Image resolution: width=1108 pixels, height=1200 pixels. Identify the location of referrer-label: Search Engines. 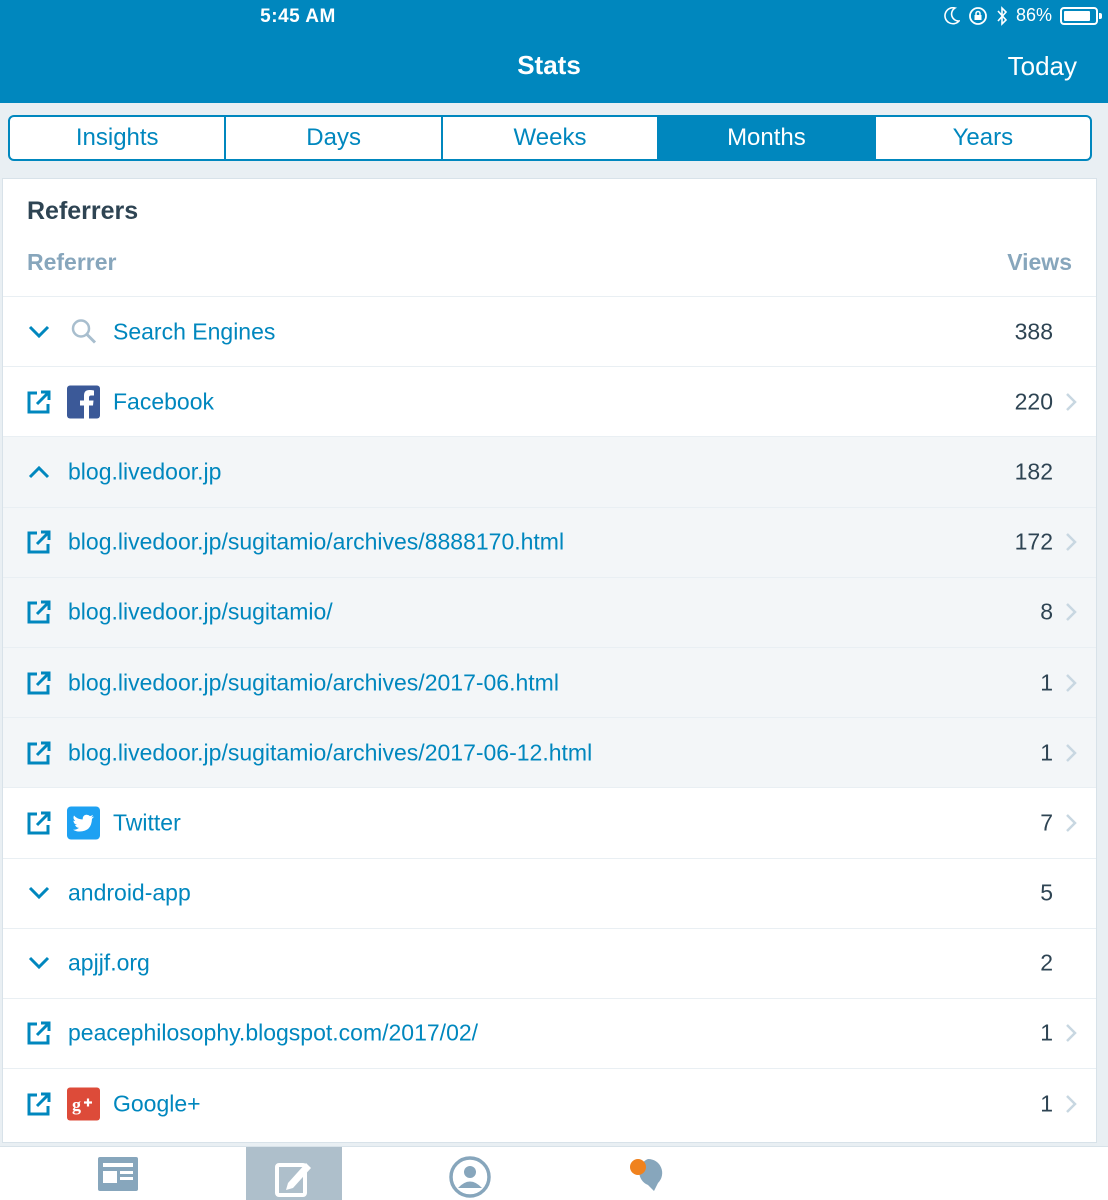
(194, 331).